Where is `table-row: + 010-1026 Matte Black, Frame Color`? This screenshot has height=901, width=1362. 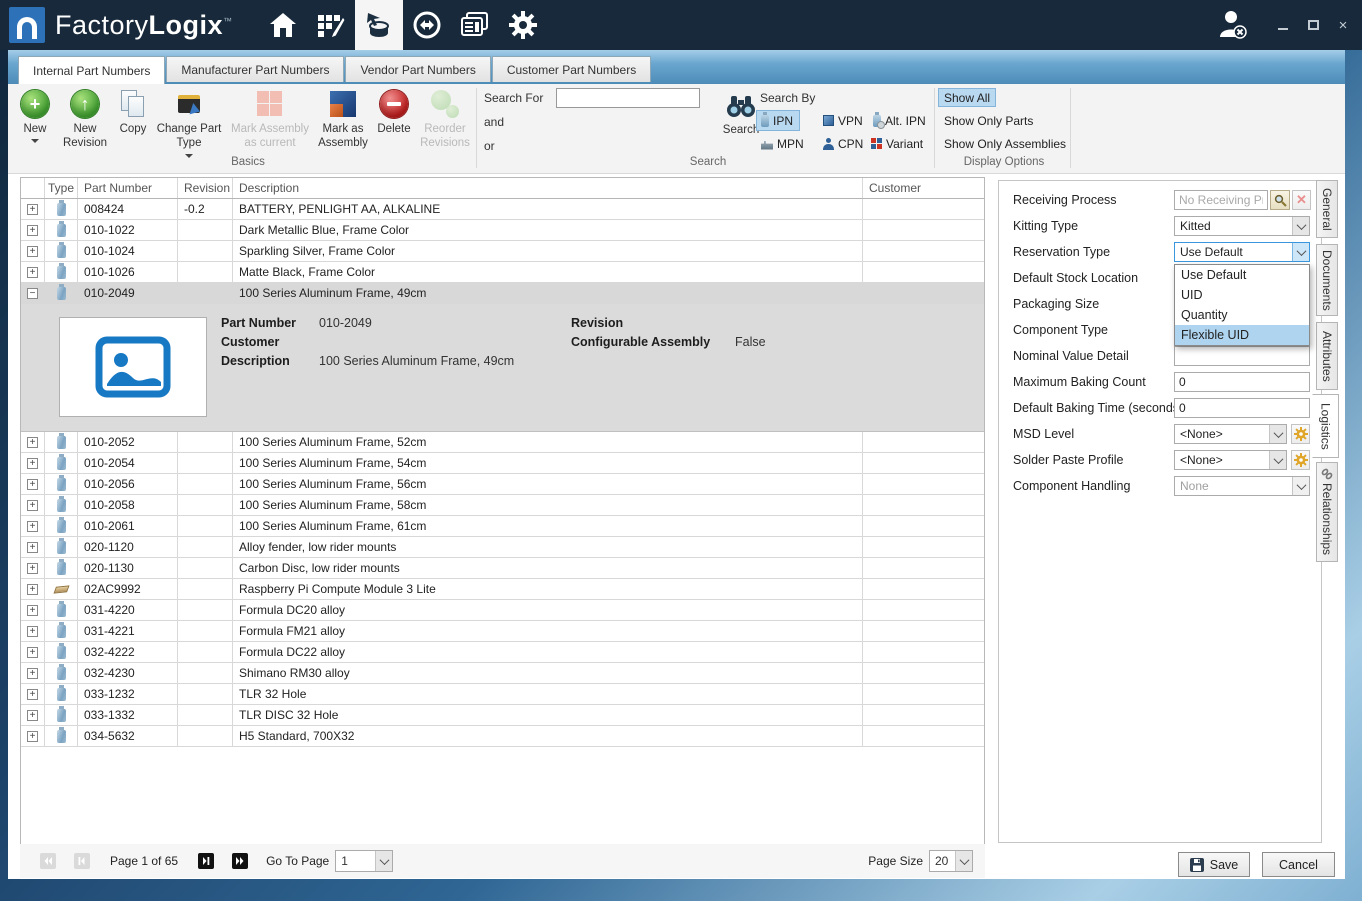
table-row: + 010-1026 Matte Black, Frame Color is located at coordinates (502, 272).